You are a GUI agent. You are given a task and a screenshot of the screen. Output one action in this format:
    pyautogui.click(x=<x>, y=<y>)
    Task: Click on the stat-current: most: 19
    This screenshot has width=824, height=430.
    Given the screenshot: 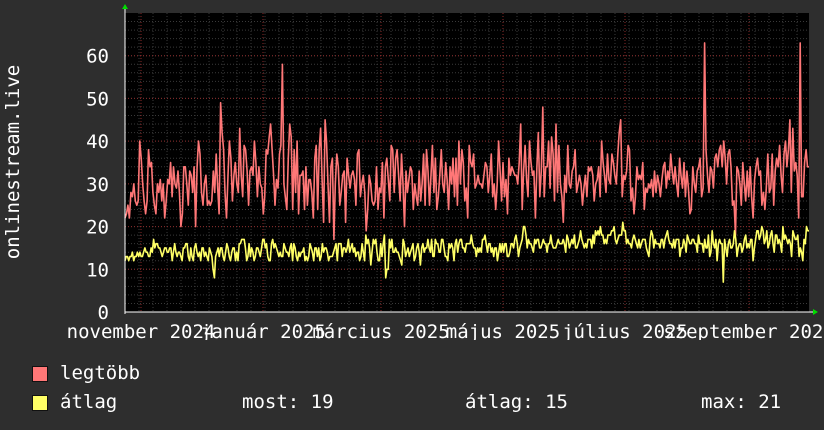 What is the action you would take?
    pyautogui.click(x=288, y=402)
    